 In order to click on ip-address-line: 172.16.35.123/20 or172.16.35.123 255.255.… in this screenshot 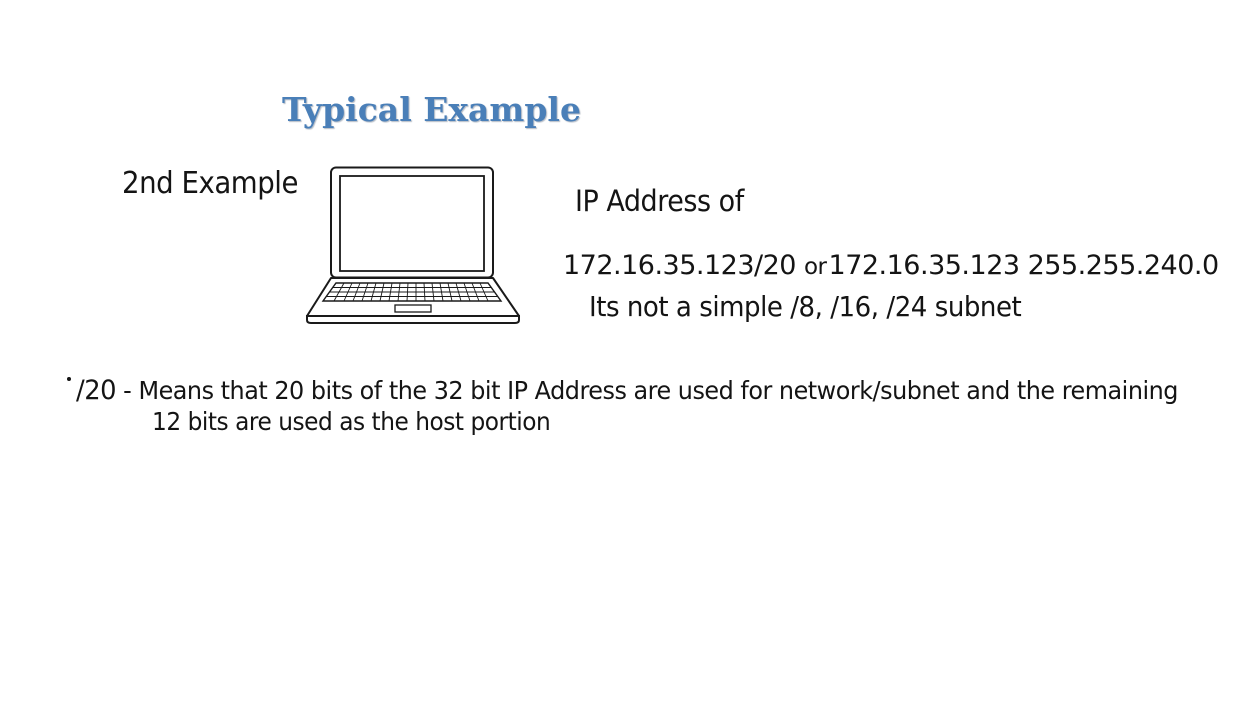, I will do `click(891, 265)`.